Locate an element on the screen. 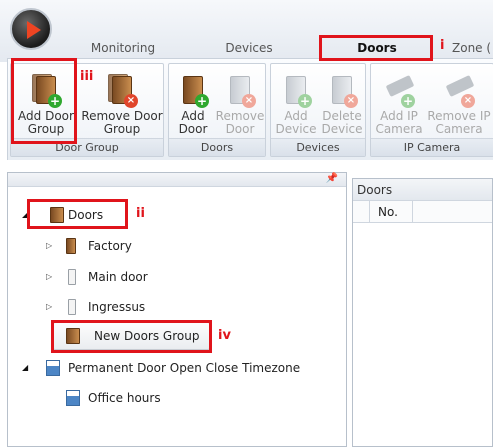 This screenshot has height=447, width=493. delete-device-label: Delete Device is located at coordinates (342, 122).